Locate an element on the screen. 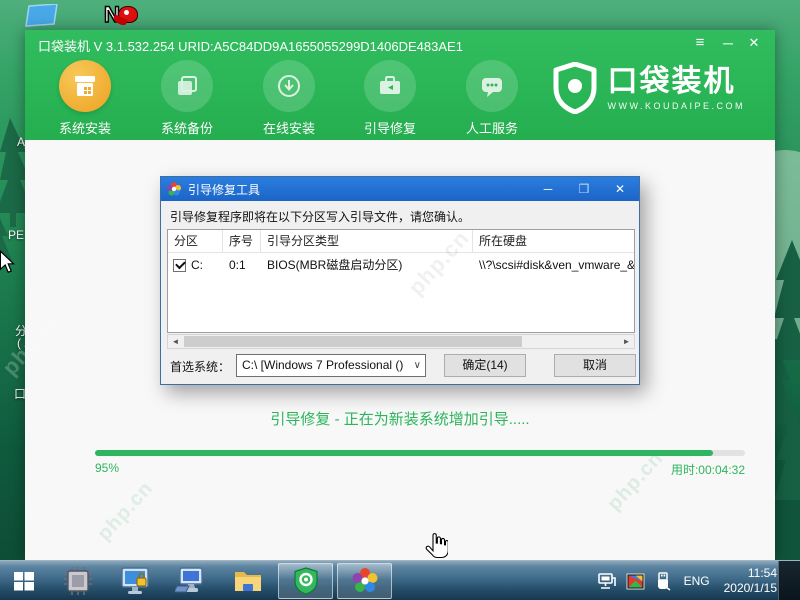 Image resolution: width=800 pixels, height=600 pixels. brand-logo: 口袋装机 WWW.KOUDAIPE.COM is located at coordinates (649, 88).